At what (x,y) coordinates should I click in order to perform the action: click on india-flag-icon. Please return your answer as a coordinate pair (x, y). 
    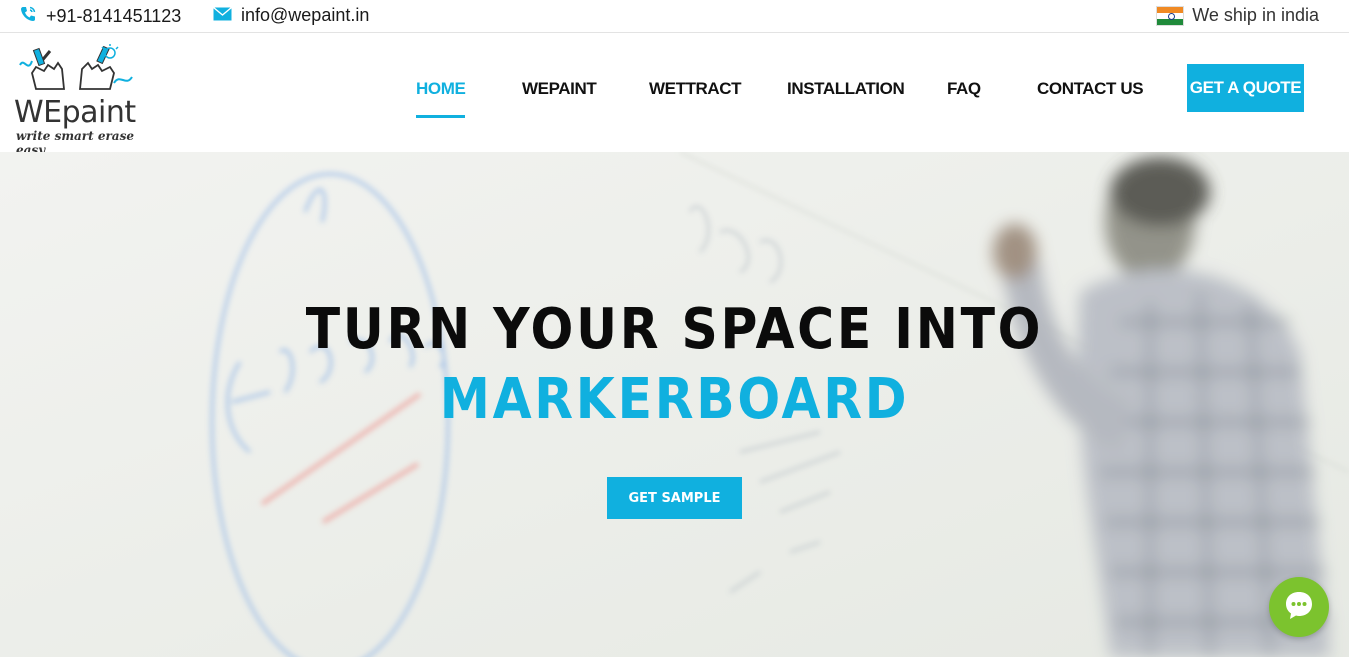
    Looking at the image, I should click on (1170, 15).